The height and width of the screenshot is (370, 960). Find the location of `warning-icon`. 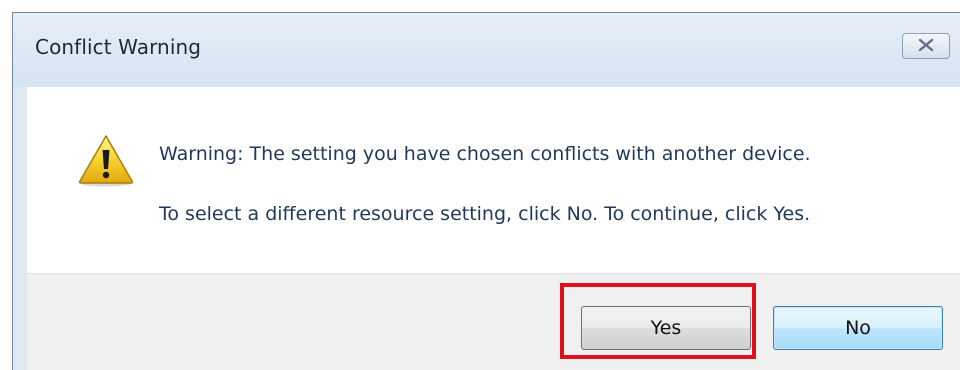

warning-icon is located at coordinates (106, 160).